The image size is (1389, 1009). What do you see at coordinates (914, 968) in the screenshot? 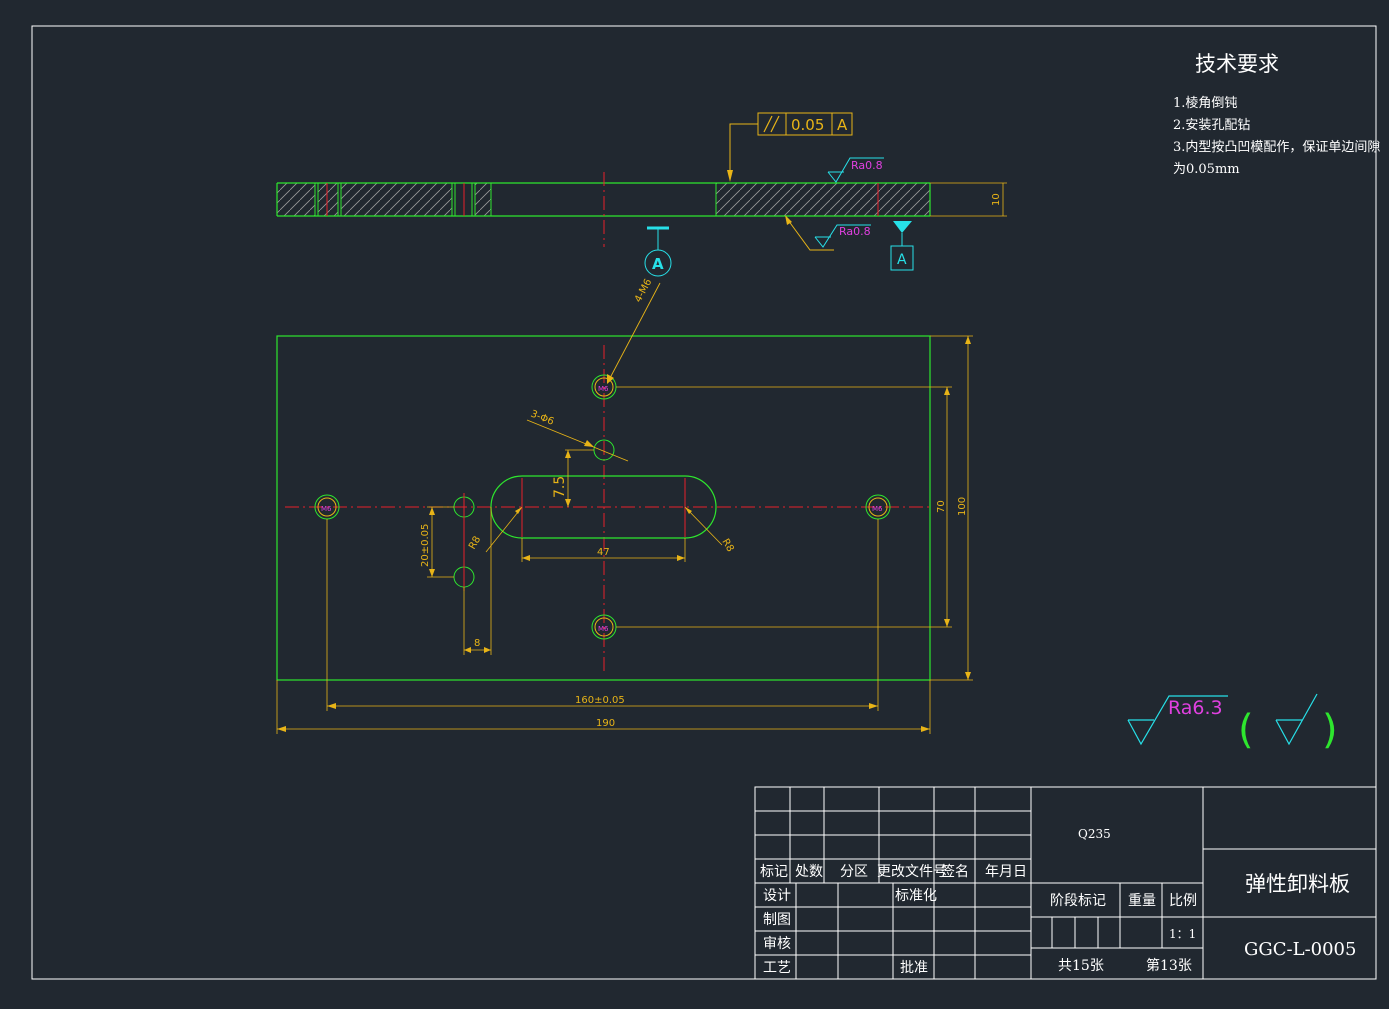
I see `tb-approve: 批准` at bounding box center [914, 968].